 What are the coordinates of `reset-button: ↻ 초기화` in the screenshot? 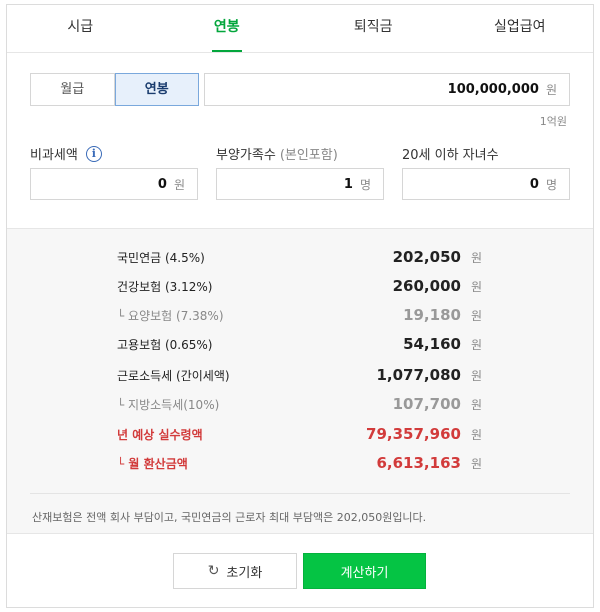 It's located at (235, 571).